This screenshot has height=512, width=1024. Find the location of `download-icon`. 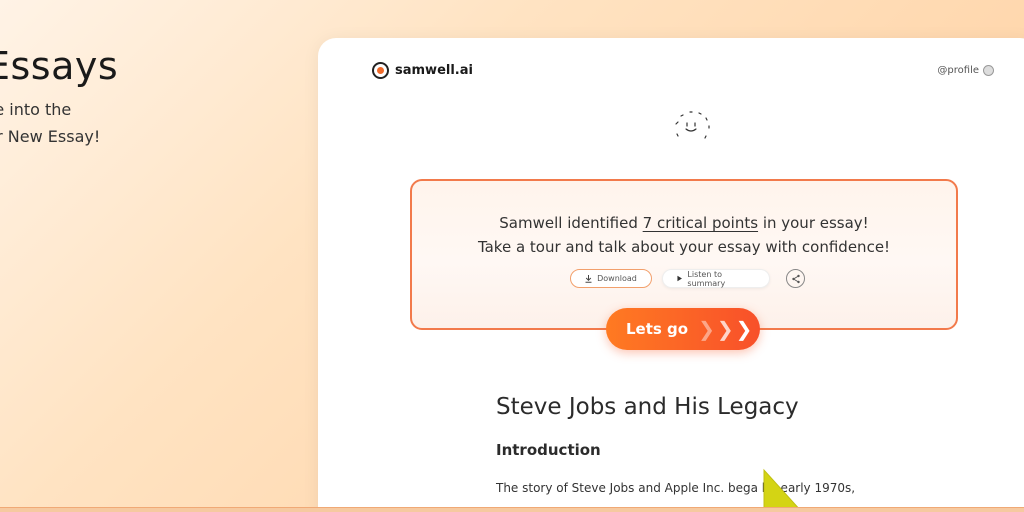

download-icon is located at coordinates (588, 278).